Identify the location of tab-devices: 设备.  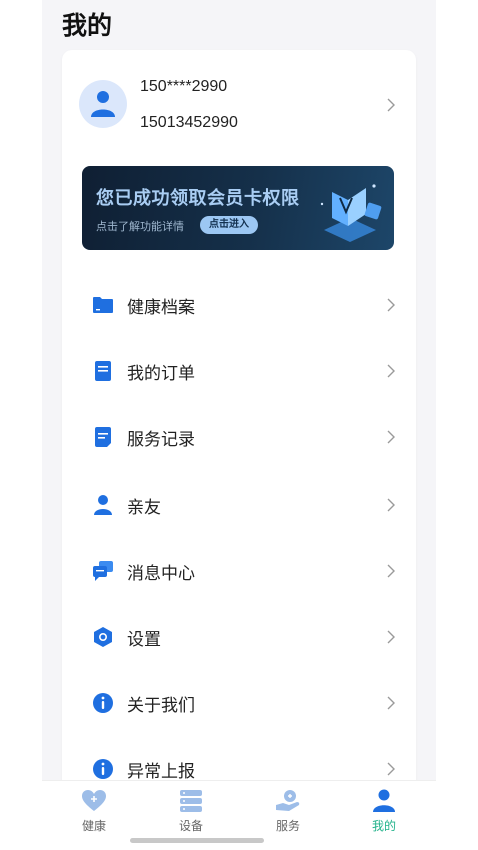
(191, 813).